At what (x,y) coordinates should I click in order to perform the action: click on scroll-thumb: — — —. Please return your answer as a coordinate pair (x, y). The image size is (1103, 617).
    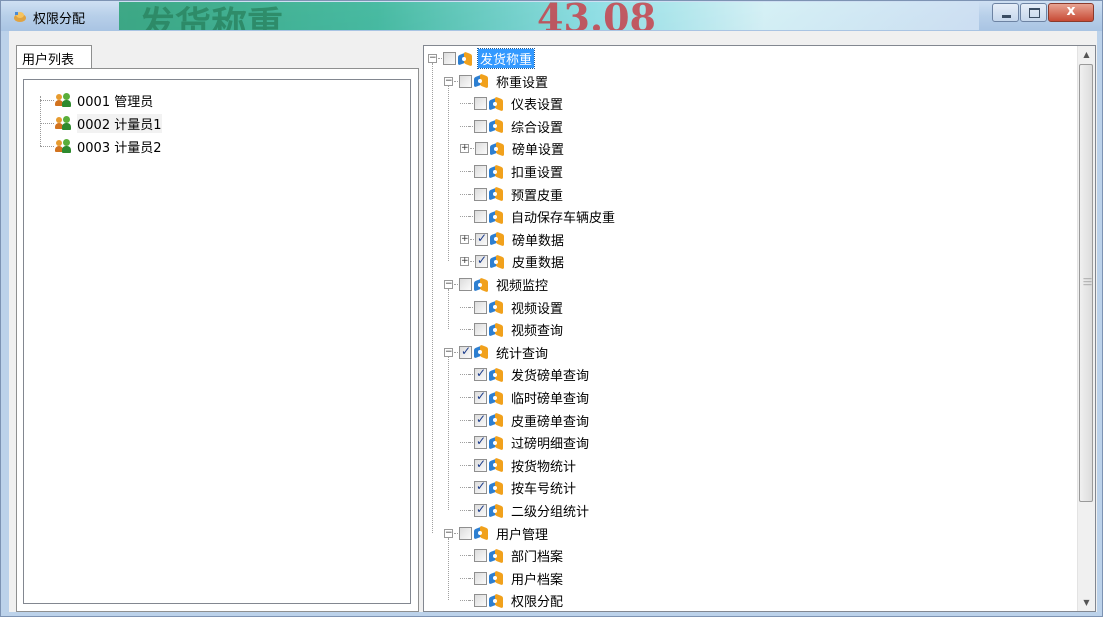
    Looking at the image, I should click on (1086, 283).